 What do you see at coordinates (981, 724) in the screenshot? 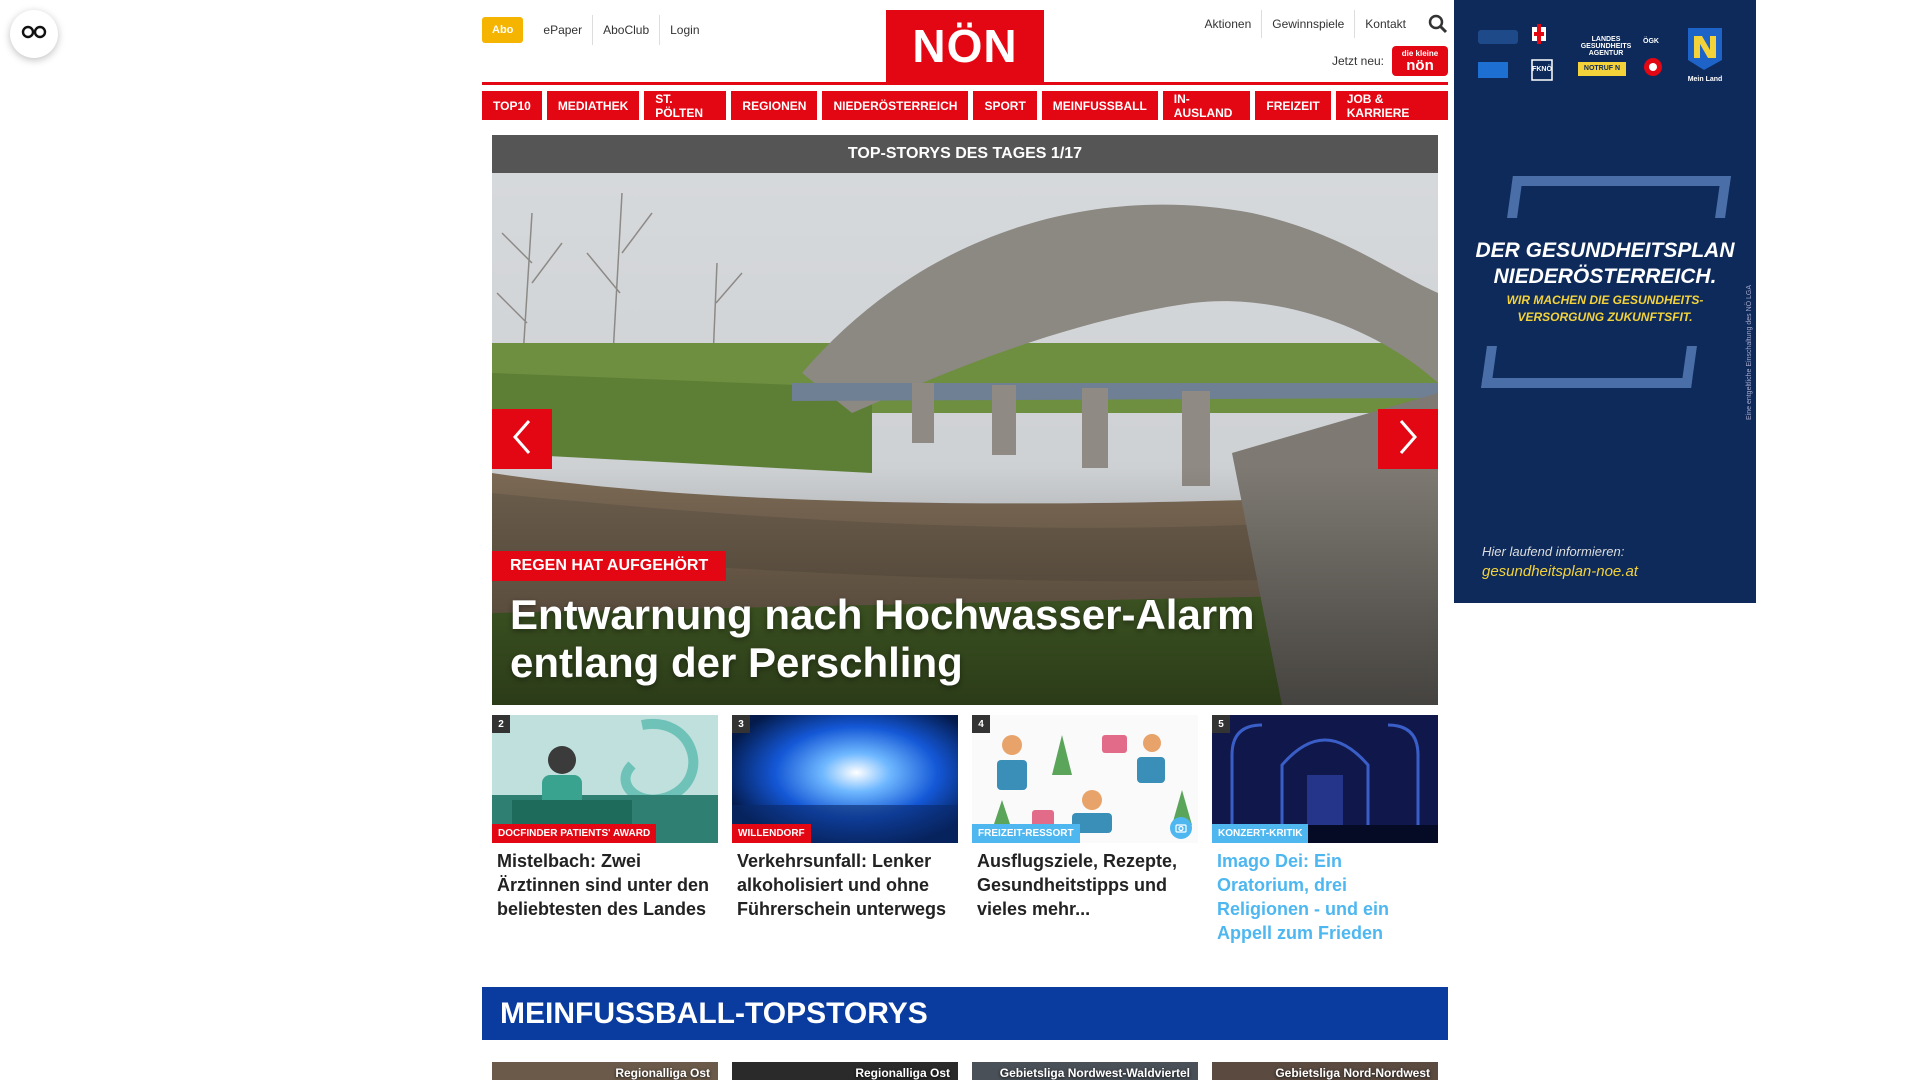
I see `story-number: 4` at bounding box center [981, 724].